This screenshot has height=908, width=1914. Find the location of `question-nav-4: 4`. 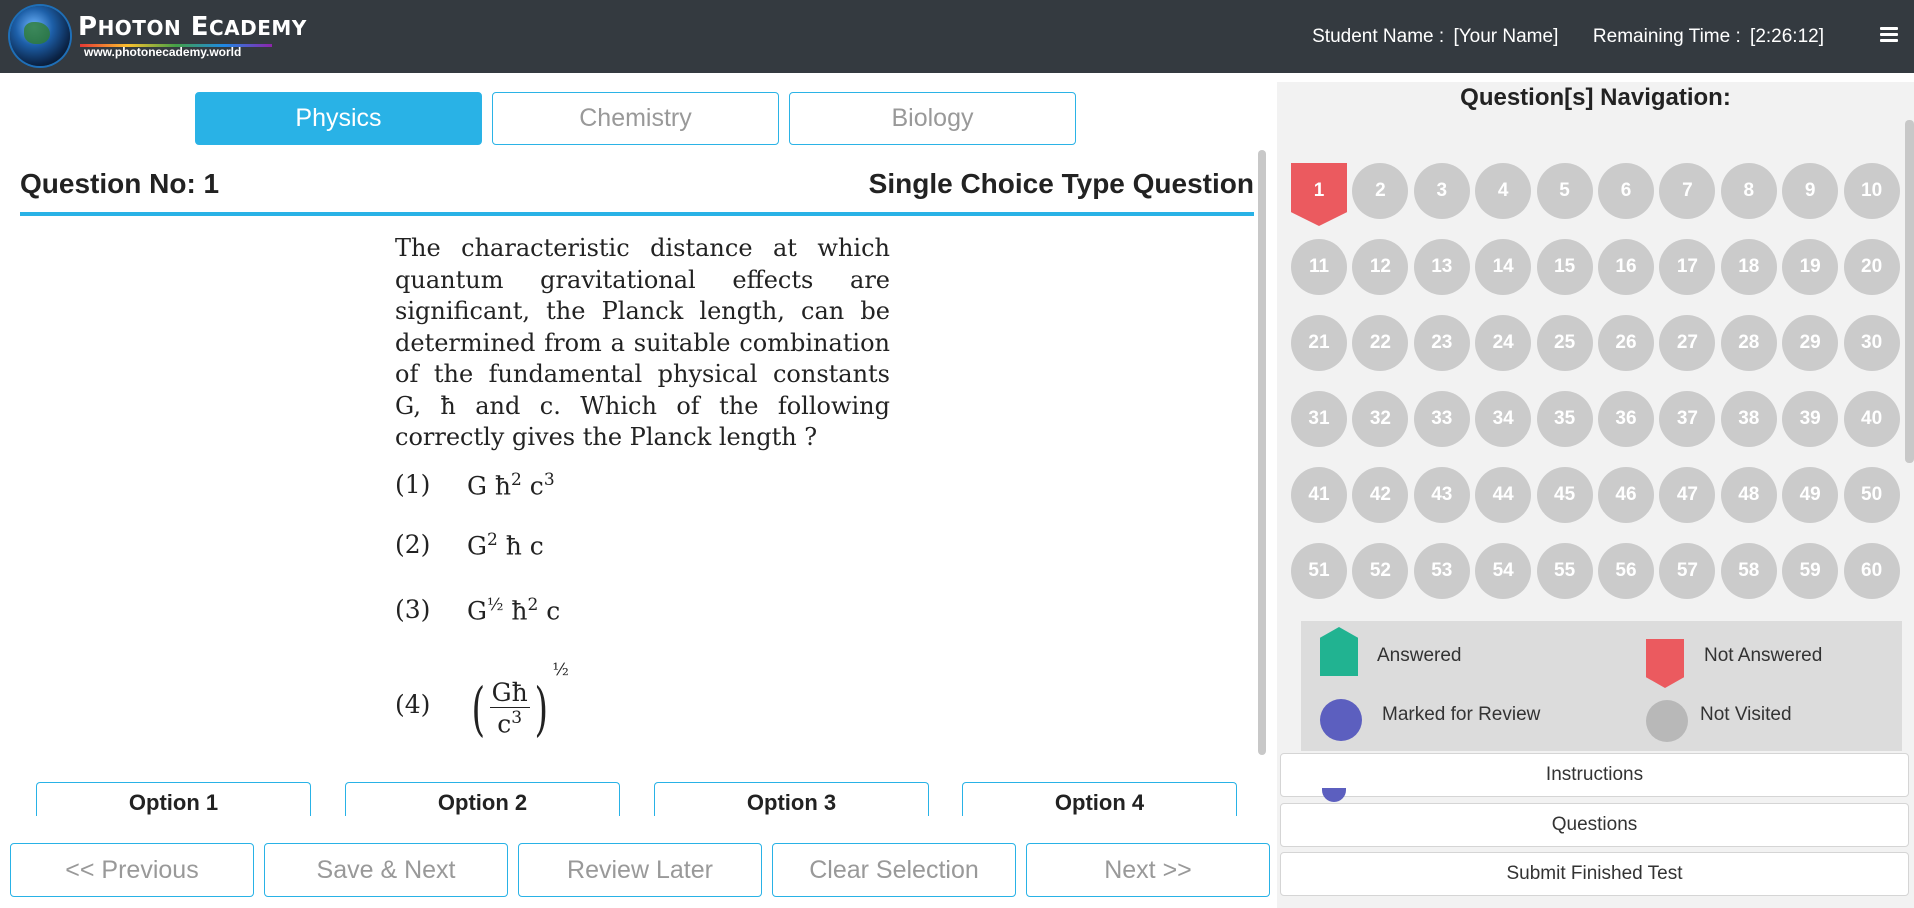

question-nav-4: 4 is located at coordinates (1503, 191).